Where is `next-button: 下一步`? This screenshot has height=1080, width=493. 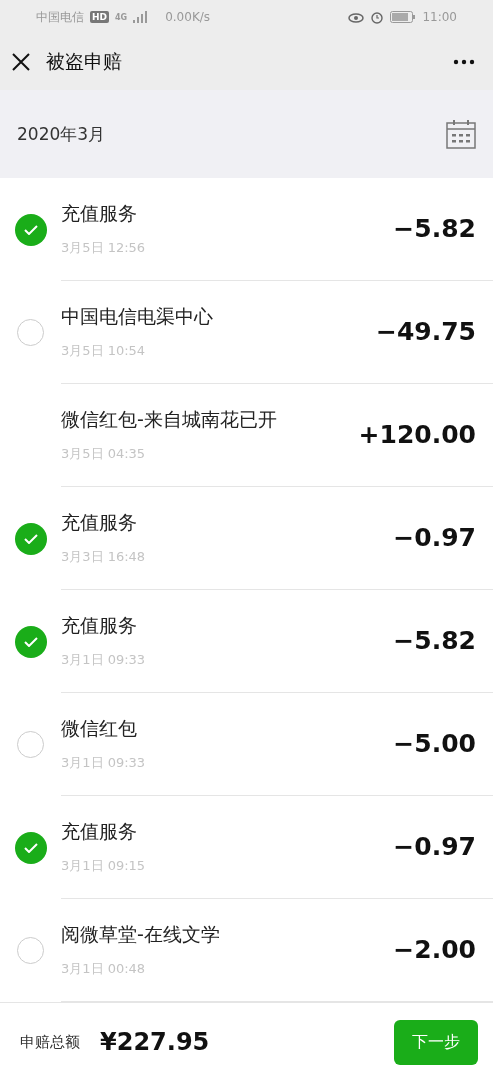 next-button: 下一步 is located at coordinates (436, 1042).